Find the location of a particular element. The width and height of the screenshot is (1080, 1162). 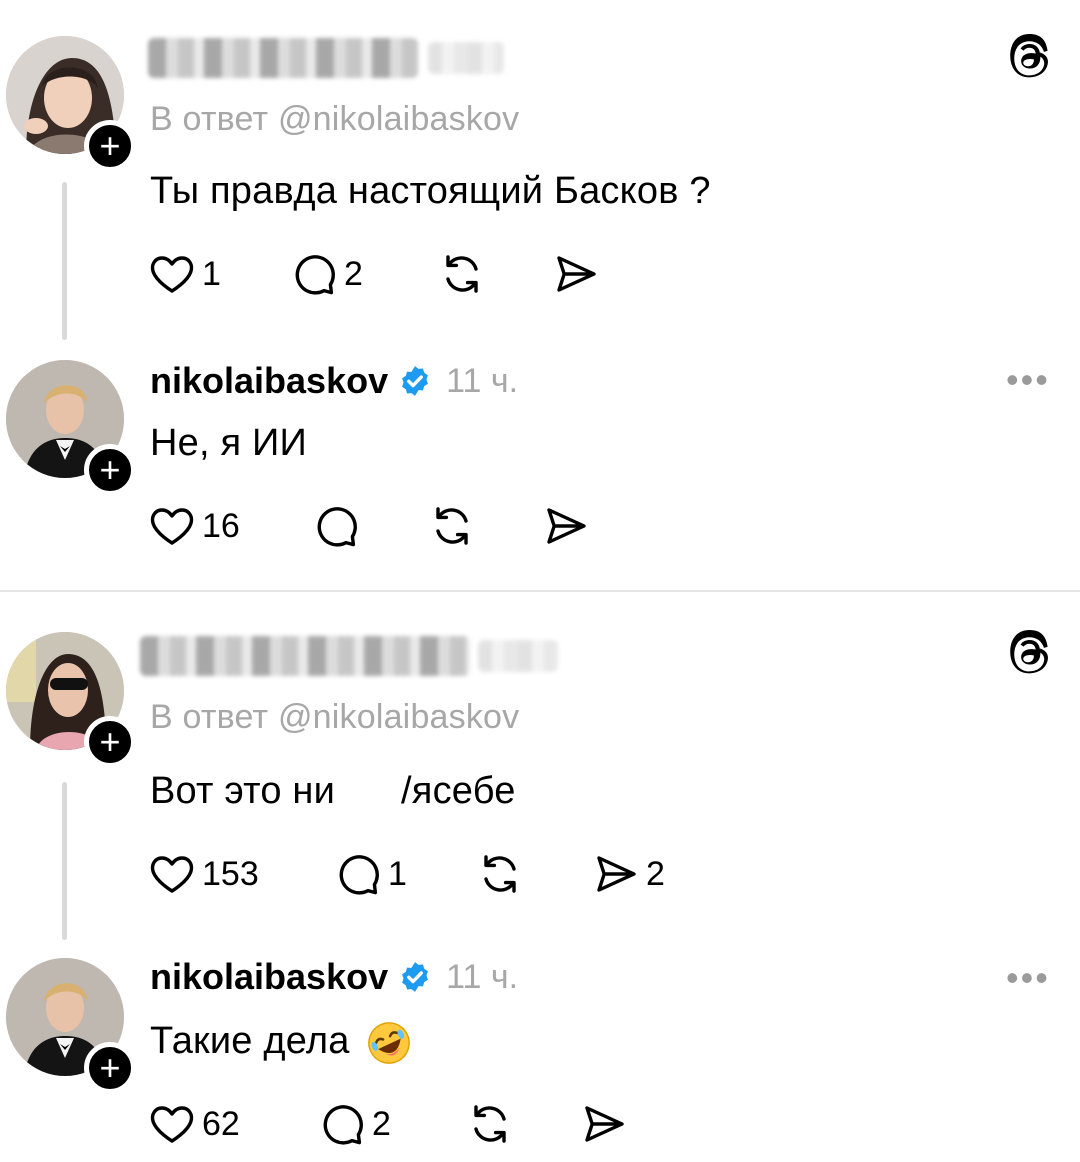

post-text-part-2: /ясебе is located at coordinates (458, 791).